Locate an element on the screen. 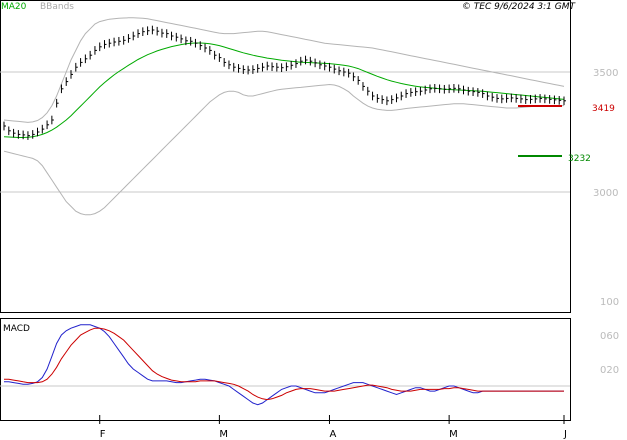 The width and height of the screenshot is (627, 440). macd-tick-label: 020 is located at coordinates (609, 370).